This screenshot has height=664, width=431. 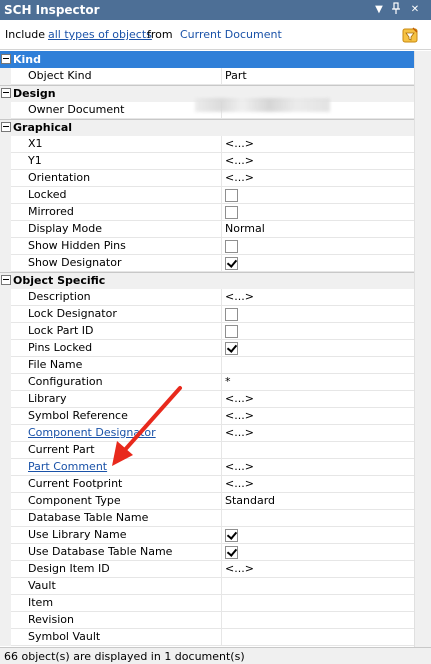 I want to click on property-name: Locked, so click(x=117, y=195).